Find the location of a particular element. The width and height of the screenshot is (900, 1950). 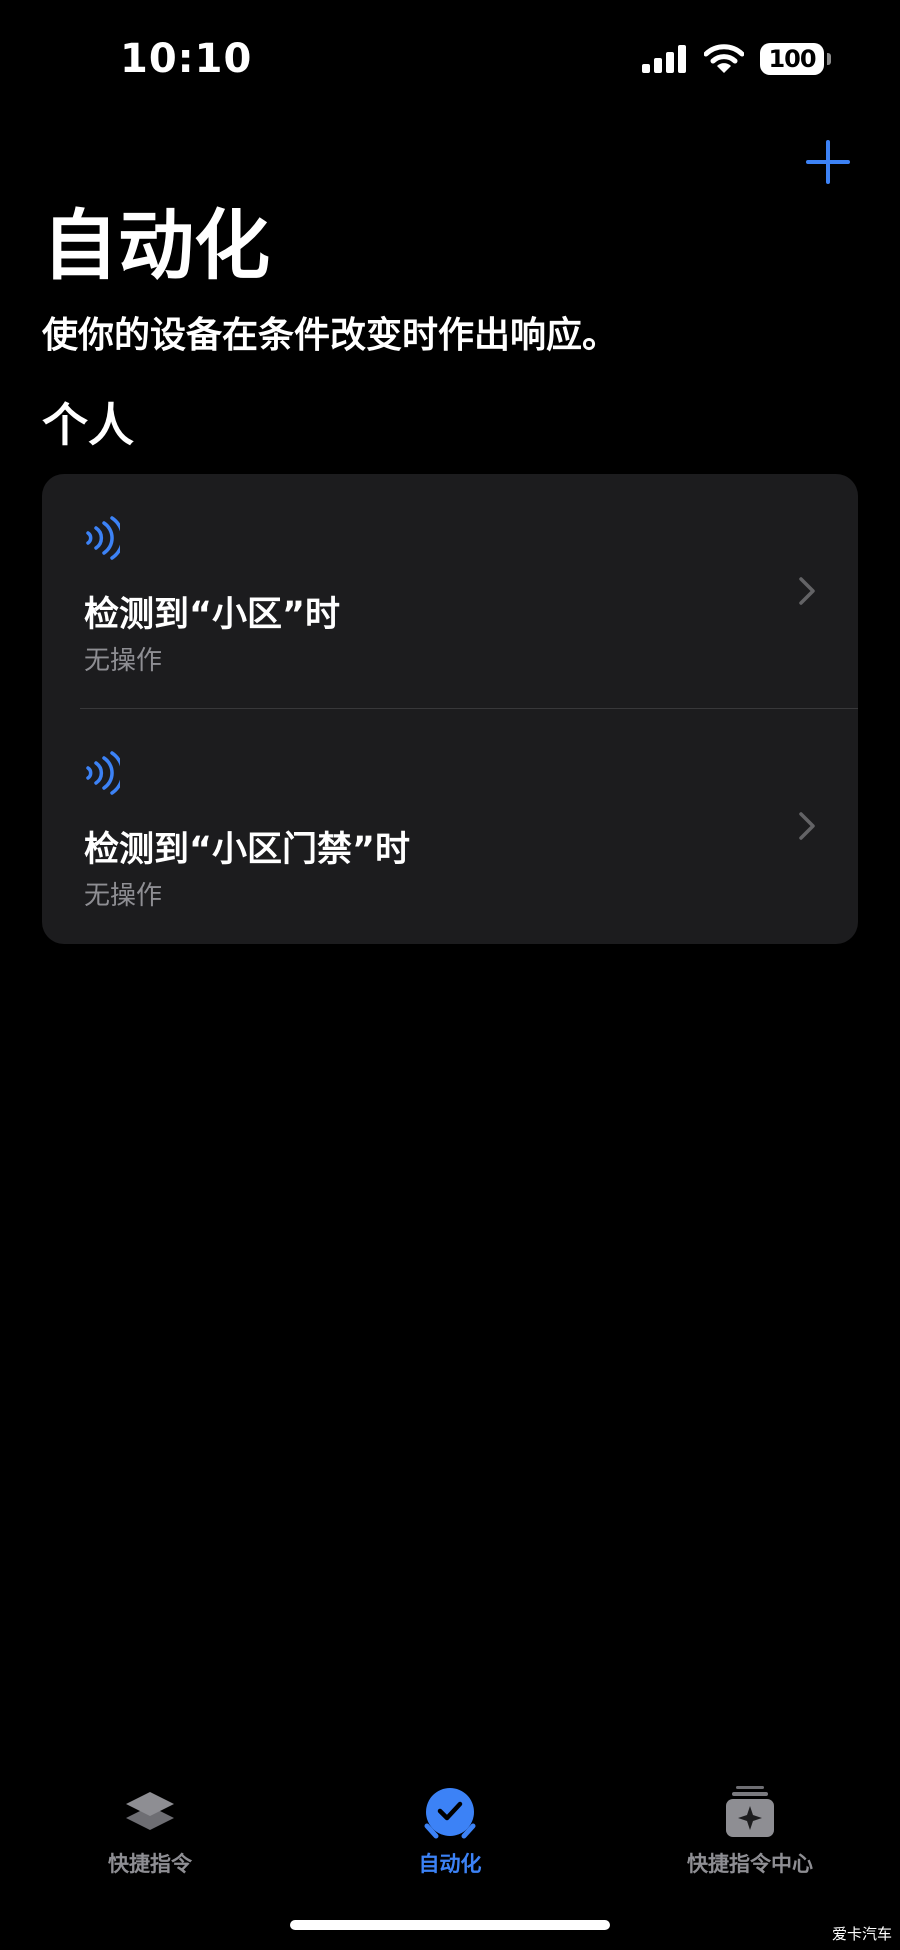

section-header-personal: 个人 is located at coordinates (88, 425).